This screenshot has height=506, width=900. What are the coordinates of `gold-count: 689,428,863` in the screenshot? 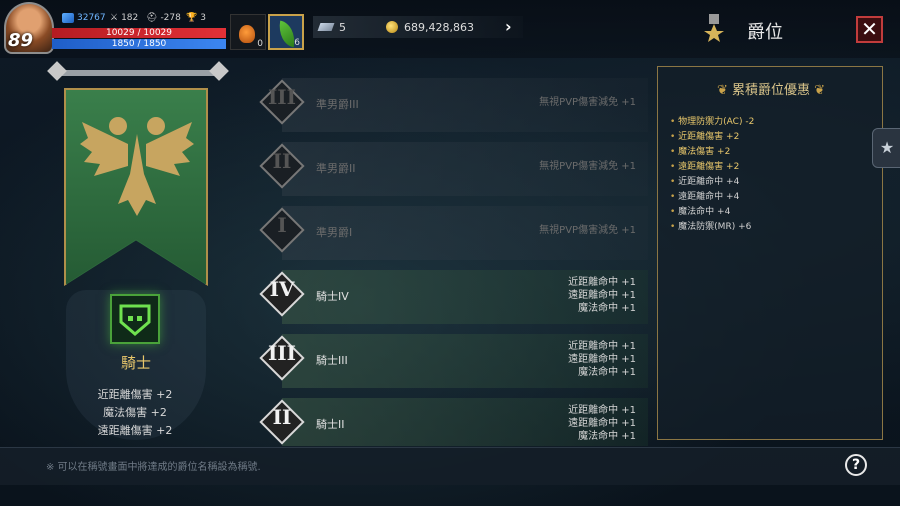 It's located at (439, 27).